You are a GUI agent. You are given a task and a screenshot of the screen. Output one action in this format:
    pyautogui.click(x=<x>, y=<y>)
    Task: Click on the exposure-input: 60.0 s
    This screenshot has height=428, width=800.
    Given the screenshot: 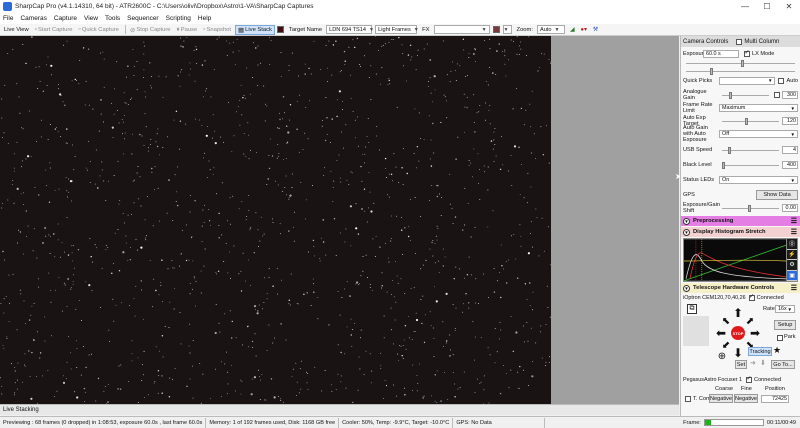 What is the action you would take?
    pyautogui.click(x=721, y=53)
    